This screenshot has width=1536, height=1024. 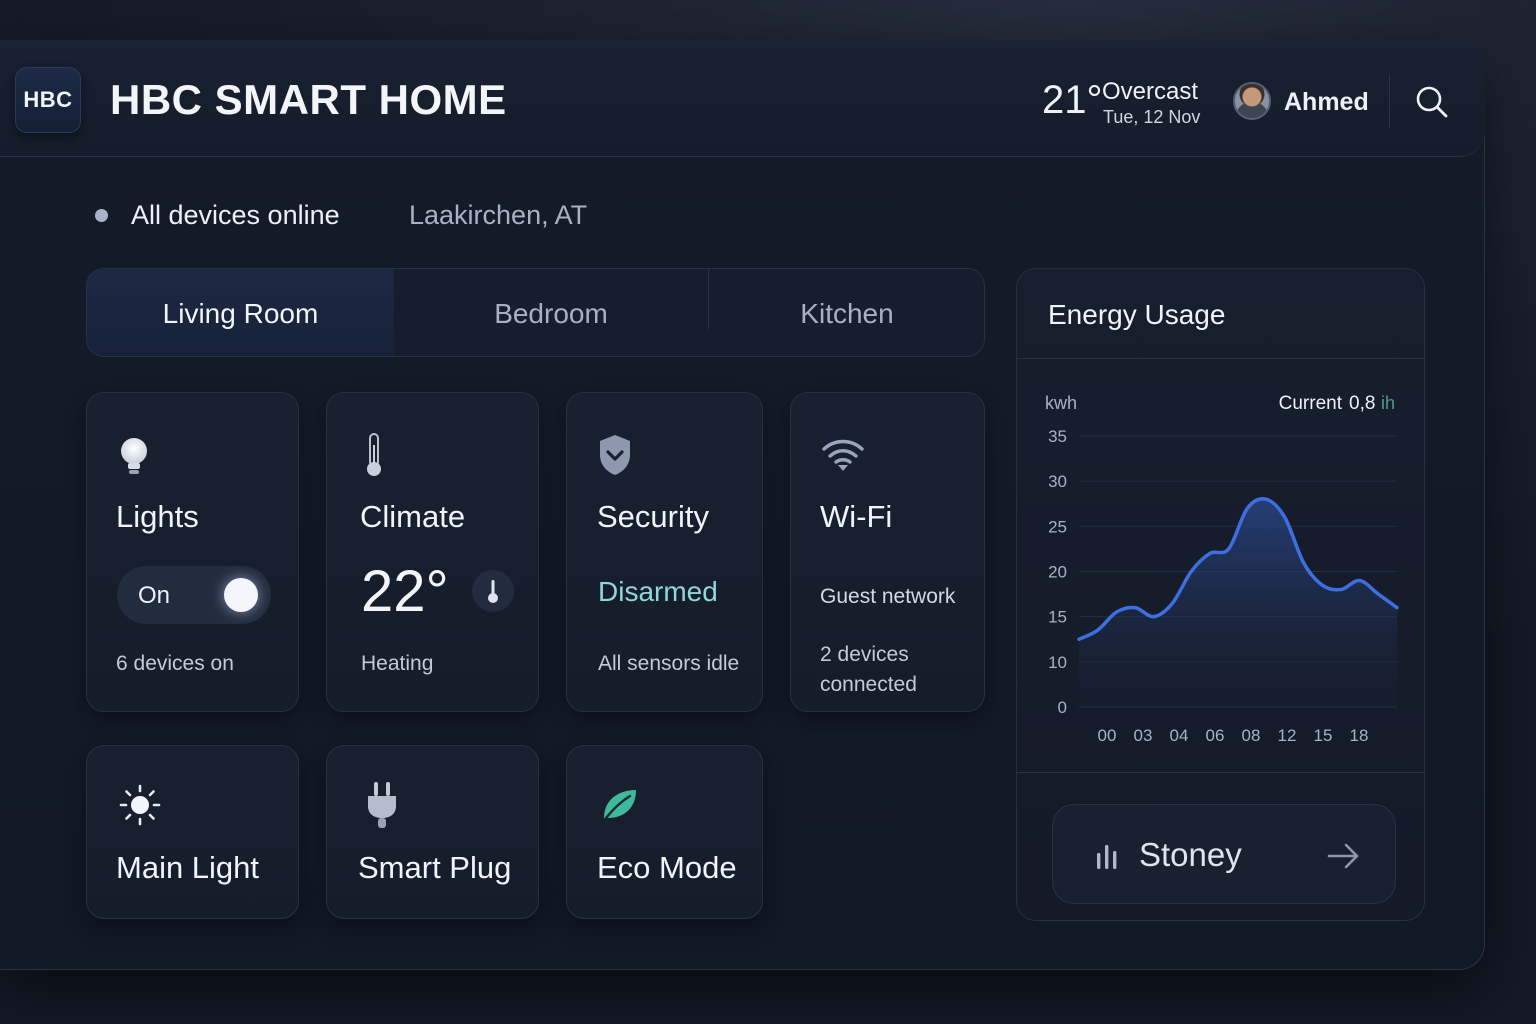 What do you see at coordinates (1215, 735) in the screenshot?
I see `x-tick-label: 06` at bounding box center [1215, 735].